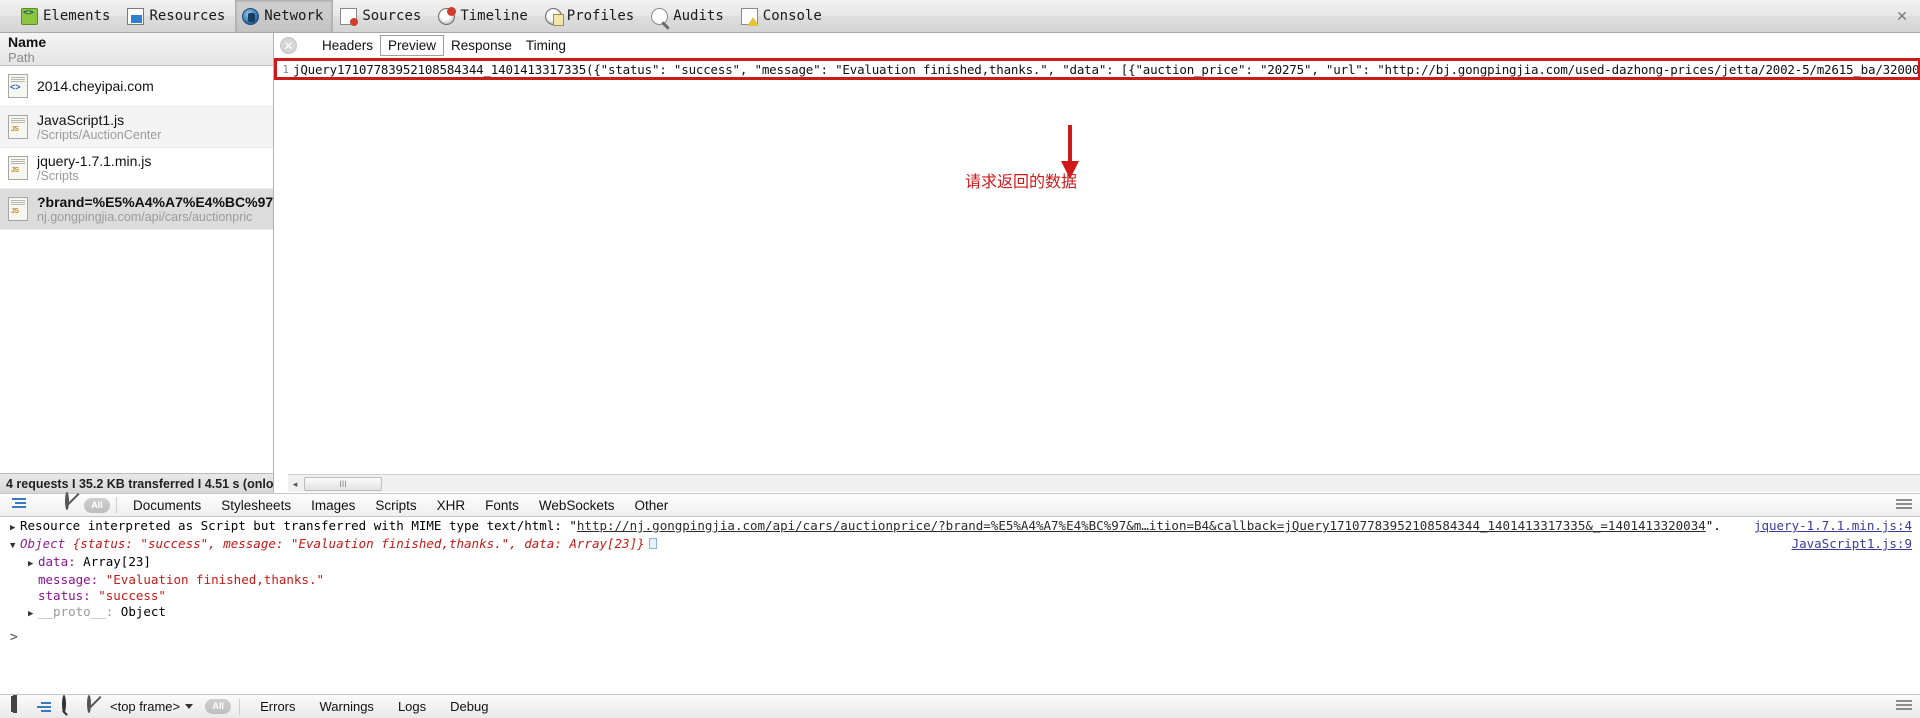 The width and height of the screenshot is (1920, 718). What do you see at coordinates (117, 561) in the screenshot?
I see `property-value: Array[23]` at bounding box center [117, 561].